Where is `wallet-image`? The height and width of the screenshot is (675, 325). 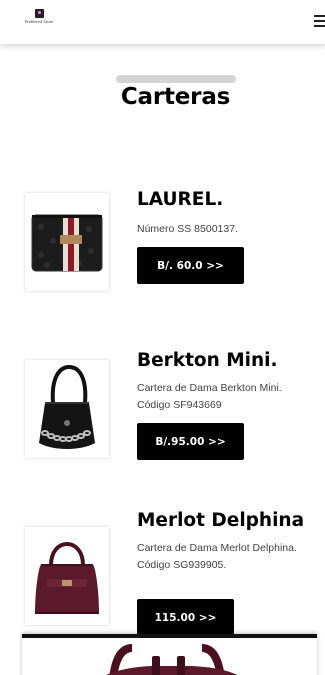
wallet-image is located at coordinates (67, 243).